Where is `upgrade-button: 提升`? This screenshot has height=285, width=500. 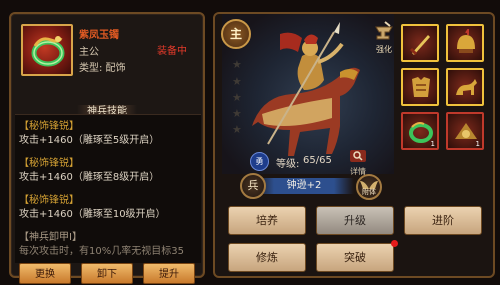 upgrade-button: 提升 is located at coordinates (169, 273).